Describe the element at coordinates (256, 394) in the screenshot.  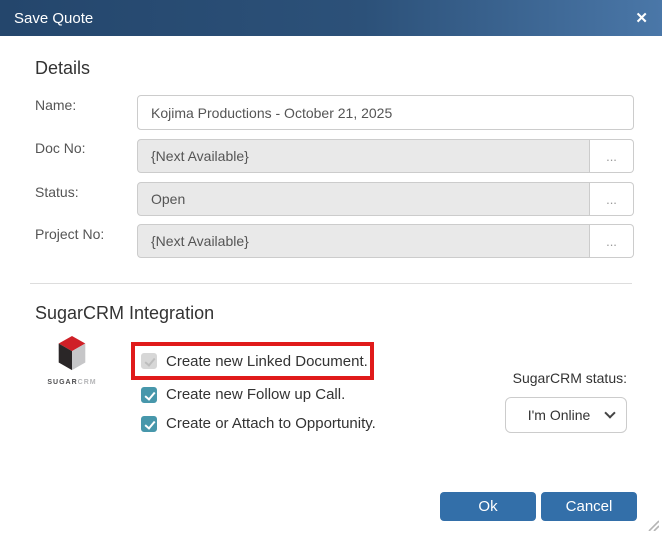
I see `create-follow-up-call-label: Create new Follow up Call.` at that location.